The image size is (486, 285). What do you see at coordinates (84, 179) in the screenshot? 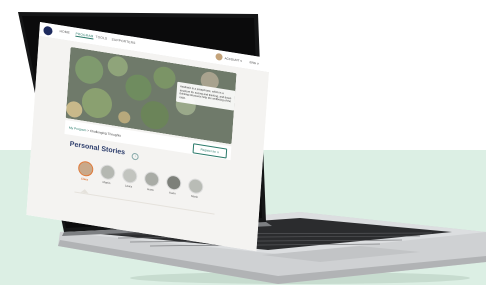
I see `story-name: Clara` at bounding box center [84, 179].